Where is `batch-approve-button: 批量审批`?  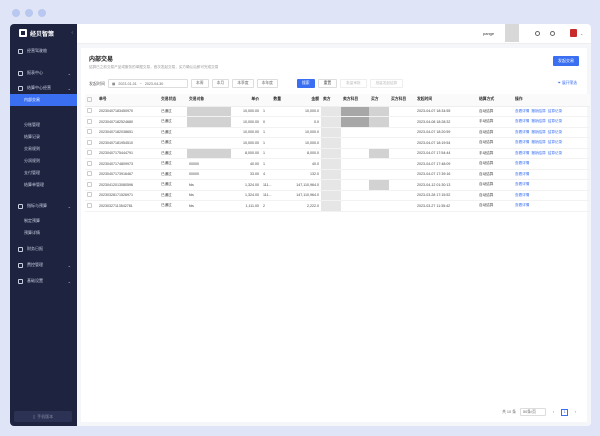
batch-approve-button: 批量审批 is located at coordinates (353, 83).